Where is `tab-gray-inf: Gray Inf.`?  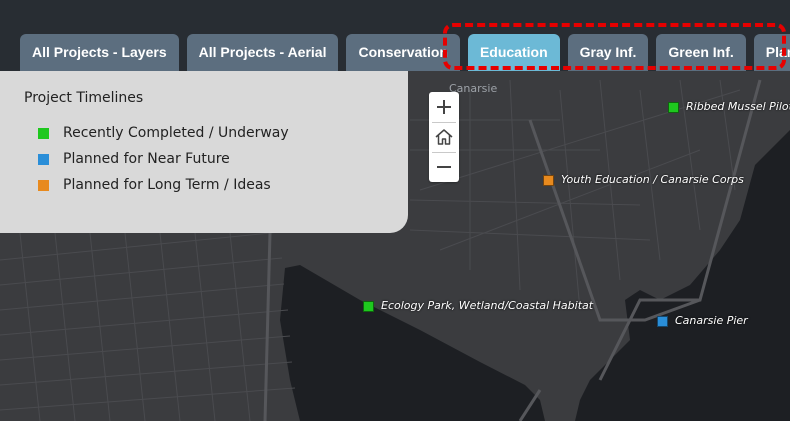 tab-gray-inf: Gray Inf. is located at coordinates (608, 52).